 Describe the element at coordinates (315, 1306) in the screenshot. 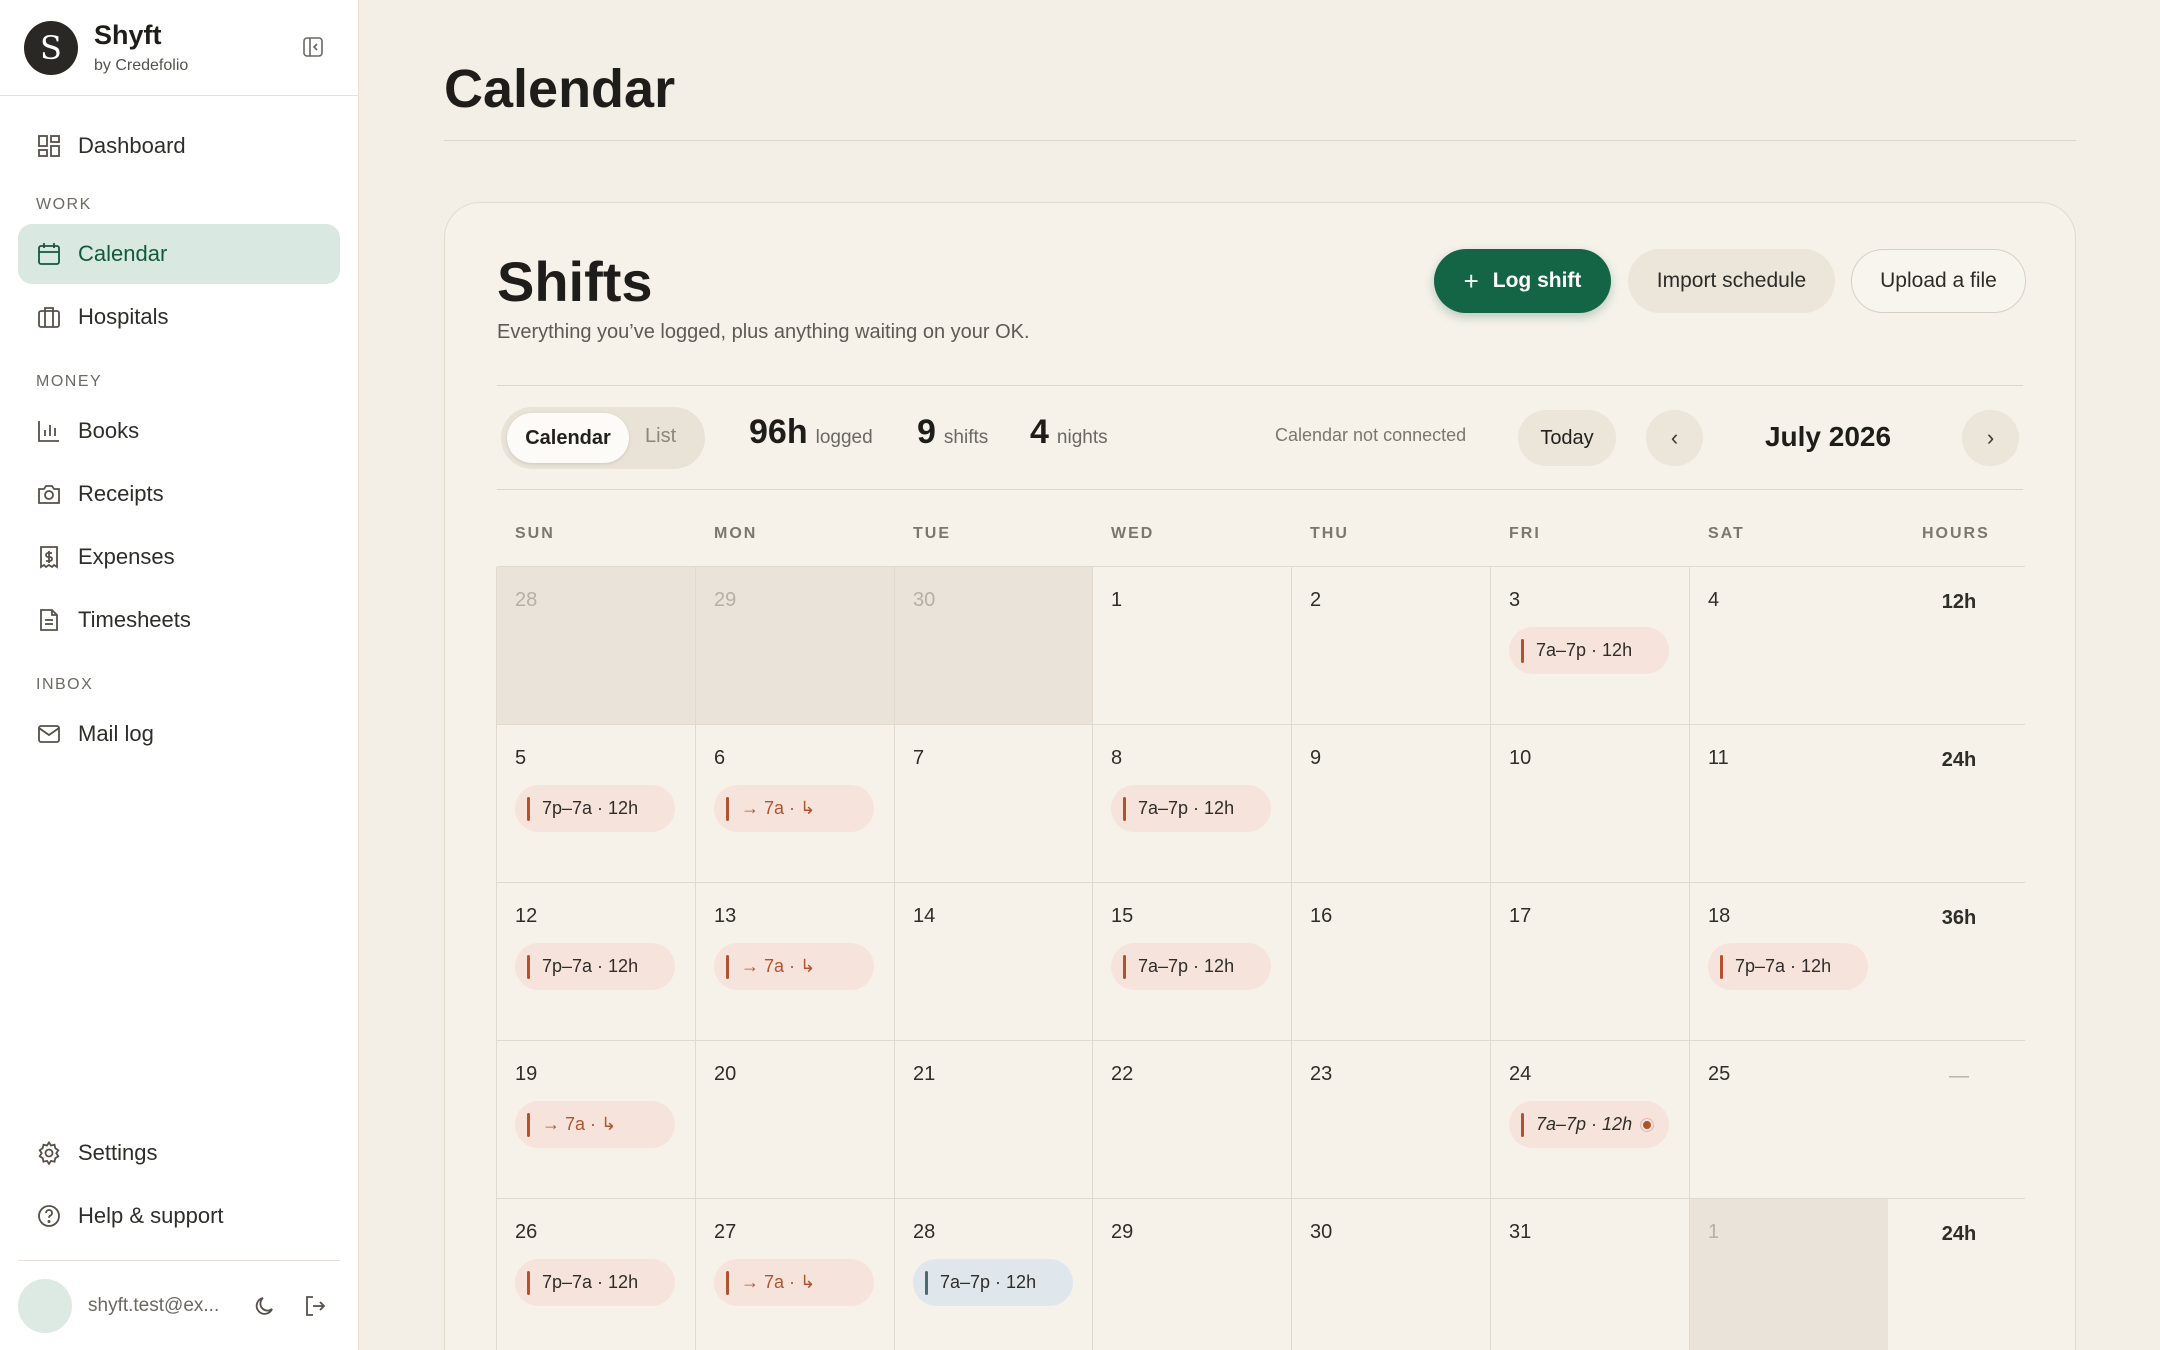

I see `logout-icon` at that location.